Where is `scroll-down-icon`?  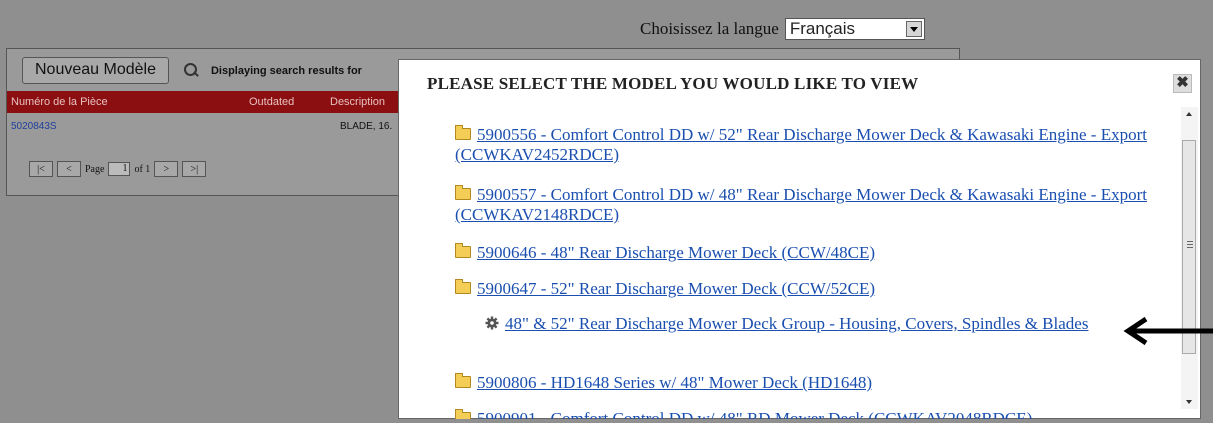
scroll-down-icon is located at coordinates (1189, 402).